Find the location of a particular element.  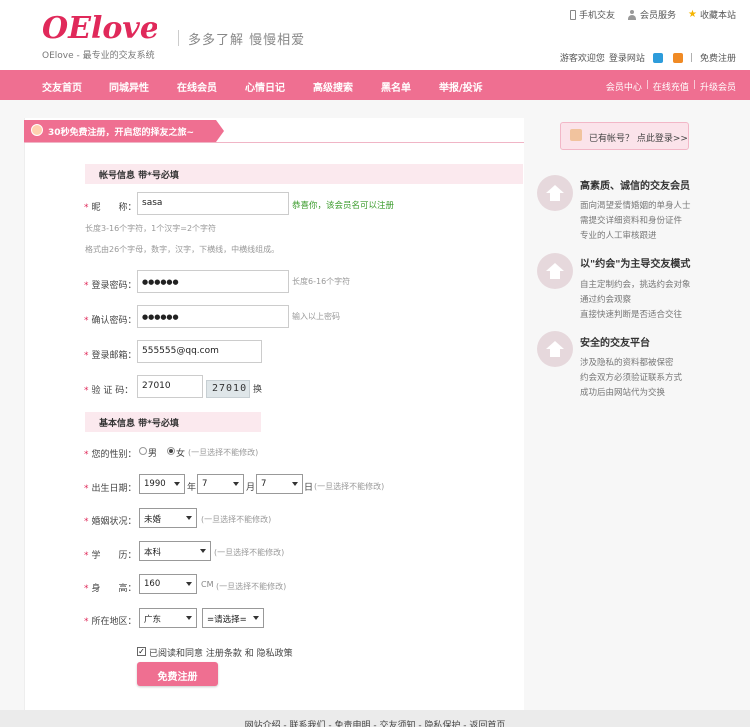

member-service-label: 会员服务 is located at coordinates (658, 16).